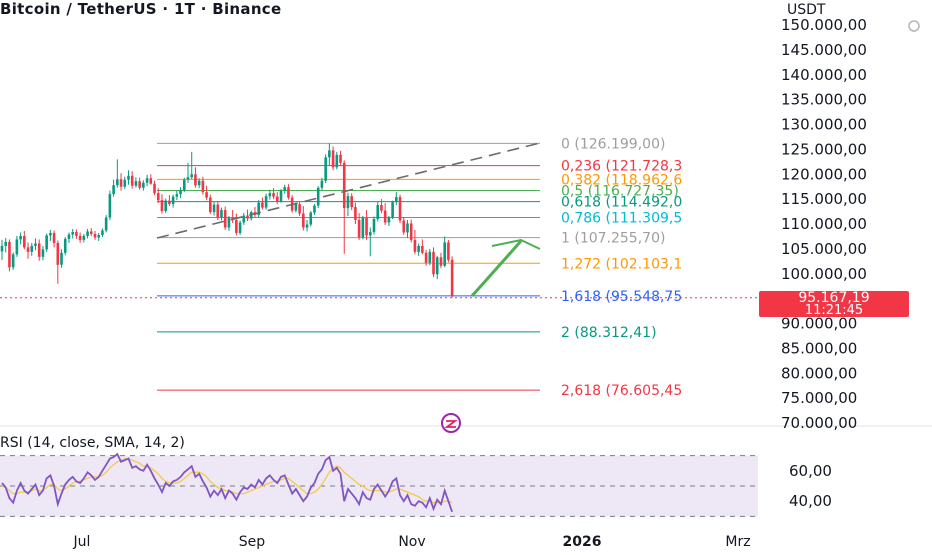 The width and height of the screenshot is (932, 555). Describe the element at coordinates (824, 50) in the screenshot. I see `y-tick-label: 145.000,00` at that location.